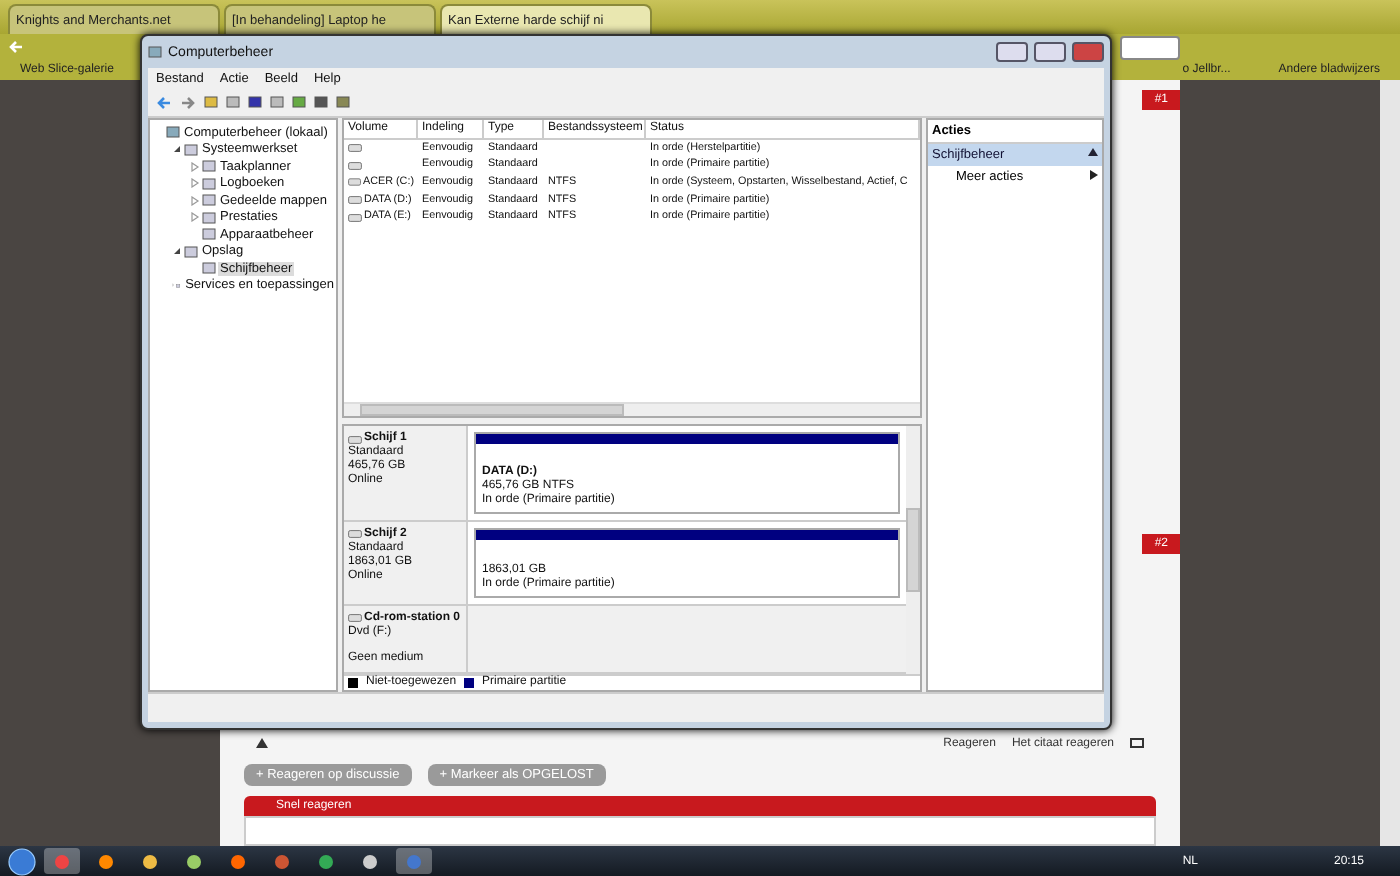 The height and width of the screenshot is (876, 1400). Describe the element at coordinates (164, 102) in the screenshot. I see `back-arrow-icon` at that location.